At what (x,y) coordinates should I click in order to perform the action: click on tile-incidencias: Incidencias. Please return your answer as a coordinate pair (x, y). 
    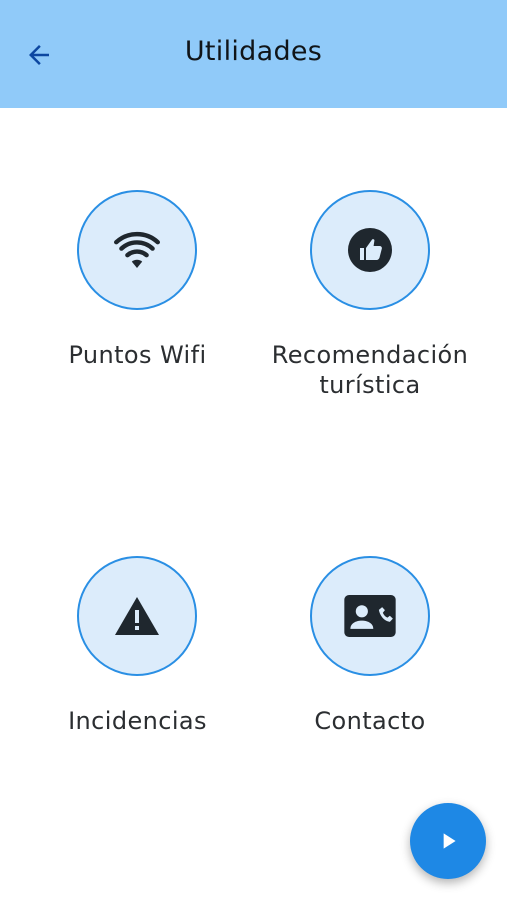
    Looking at the image, I should click on (137, 656).